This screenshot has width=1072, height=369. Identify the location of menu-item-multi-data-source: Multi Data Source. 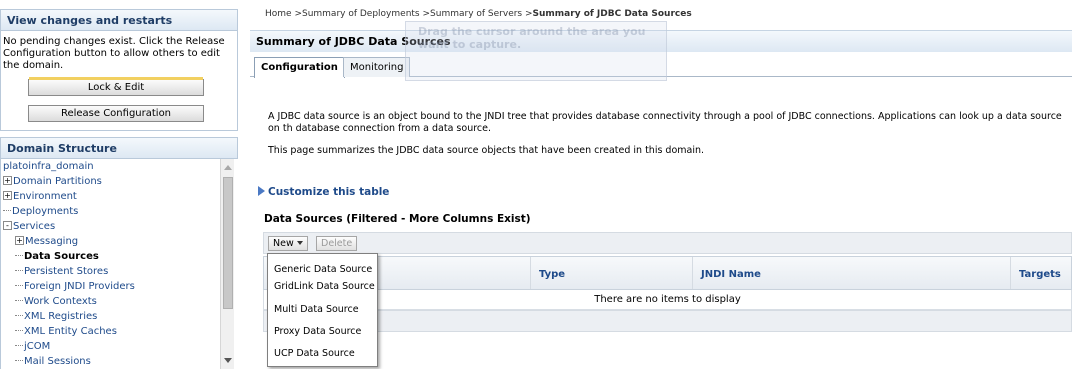
(322, 310).